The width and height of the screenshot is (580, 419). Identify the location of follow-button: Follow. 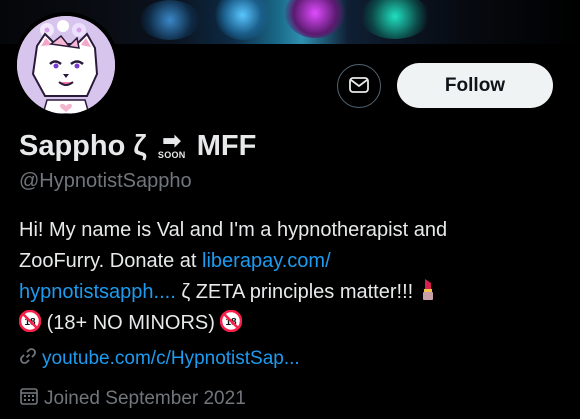
(475, 85).